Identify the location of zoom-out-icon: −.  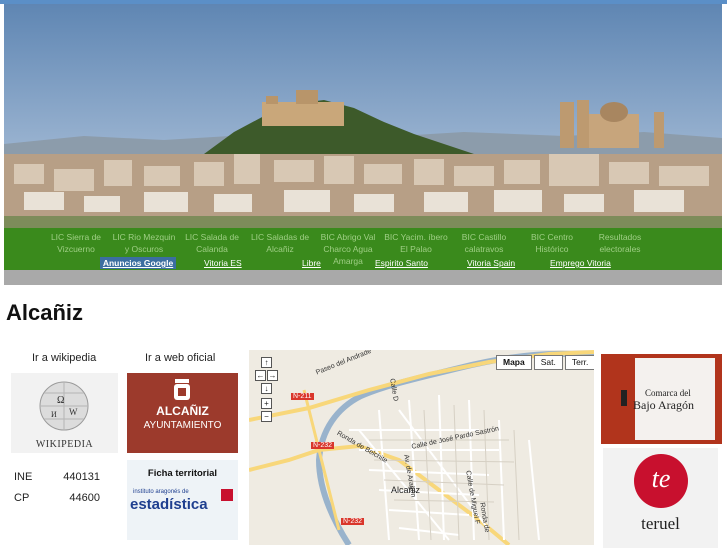
(266, 416).